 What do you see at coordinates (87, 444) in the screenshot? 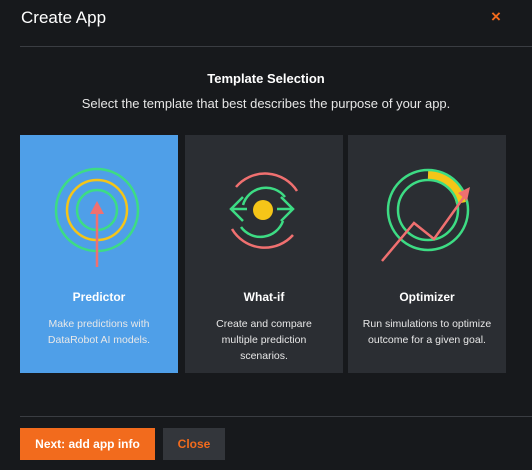
I see `next-add-app-info-button: Next: add app info` at bounding box center [87, 444].